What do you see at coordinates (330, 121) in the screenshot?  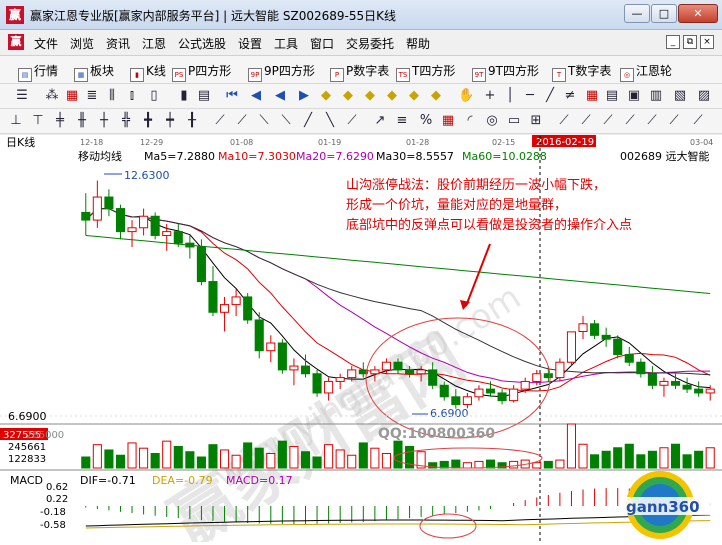 I see `fan-6-icon: ╲` at bounding box center [330, 121].